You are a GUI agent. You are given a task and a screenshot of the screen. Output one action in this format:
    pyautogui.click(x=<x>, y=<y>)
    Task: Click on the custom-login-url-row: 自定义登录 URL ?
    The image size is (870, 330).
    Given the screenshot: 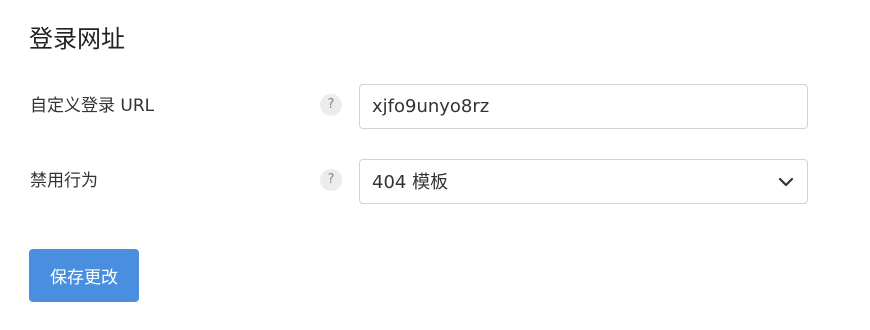 What is the action you would take?
    pyautogui.click(x=435, y=107)
    